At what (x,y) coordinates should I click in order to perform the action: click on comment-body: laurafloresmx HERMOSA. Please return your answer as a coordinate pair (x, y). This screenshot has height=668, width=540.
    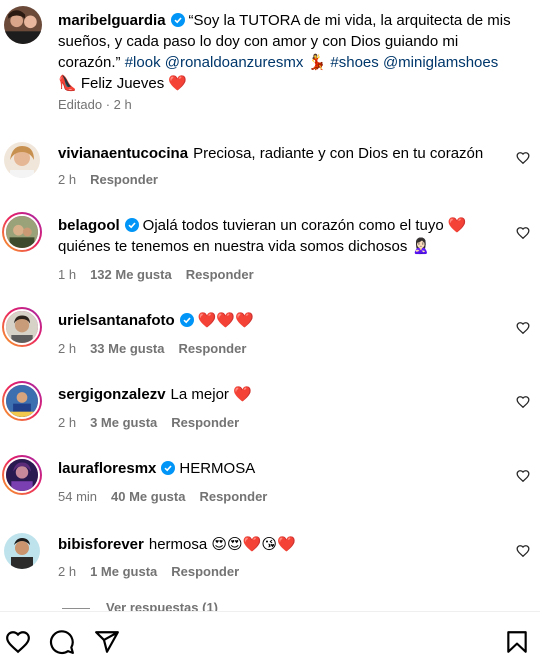
    Looking at the image, I should click on (279, 468).